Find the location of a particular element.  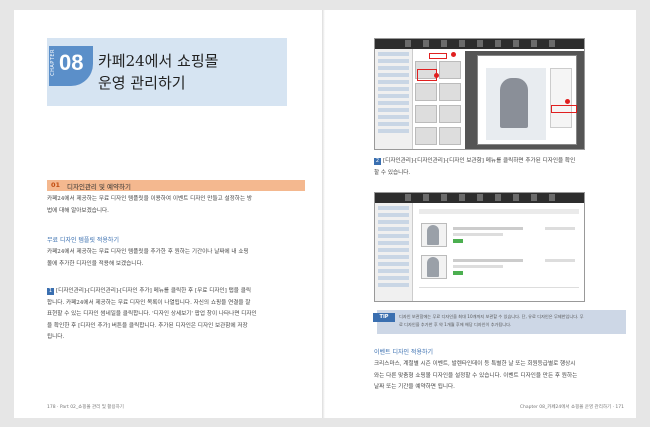

tip-label: TIP is located at coordinates (384, 317).